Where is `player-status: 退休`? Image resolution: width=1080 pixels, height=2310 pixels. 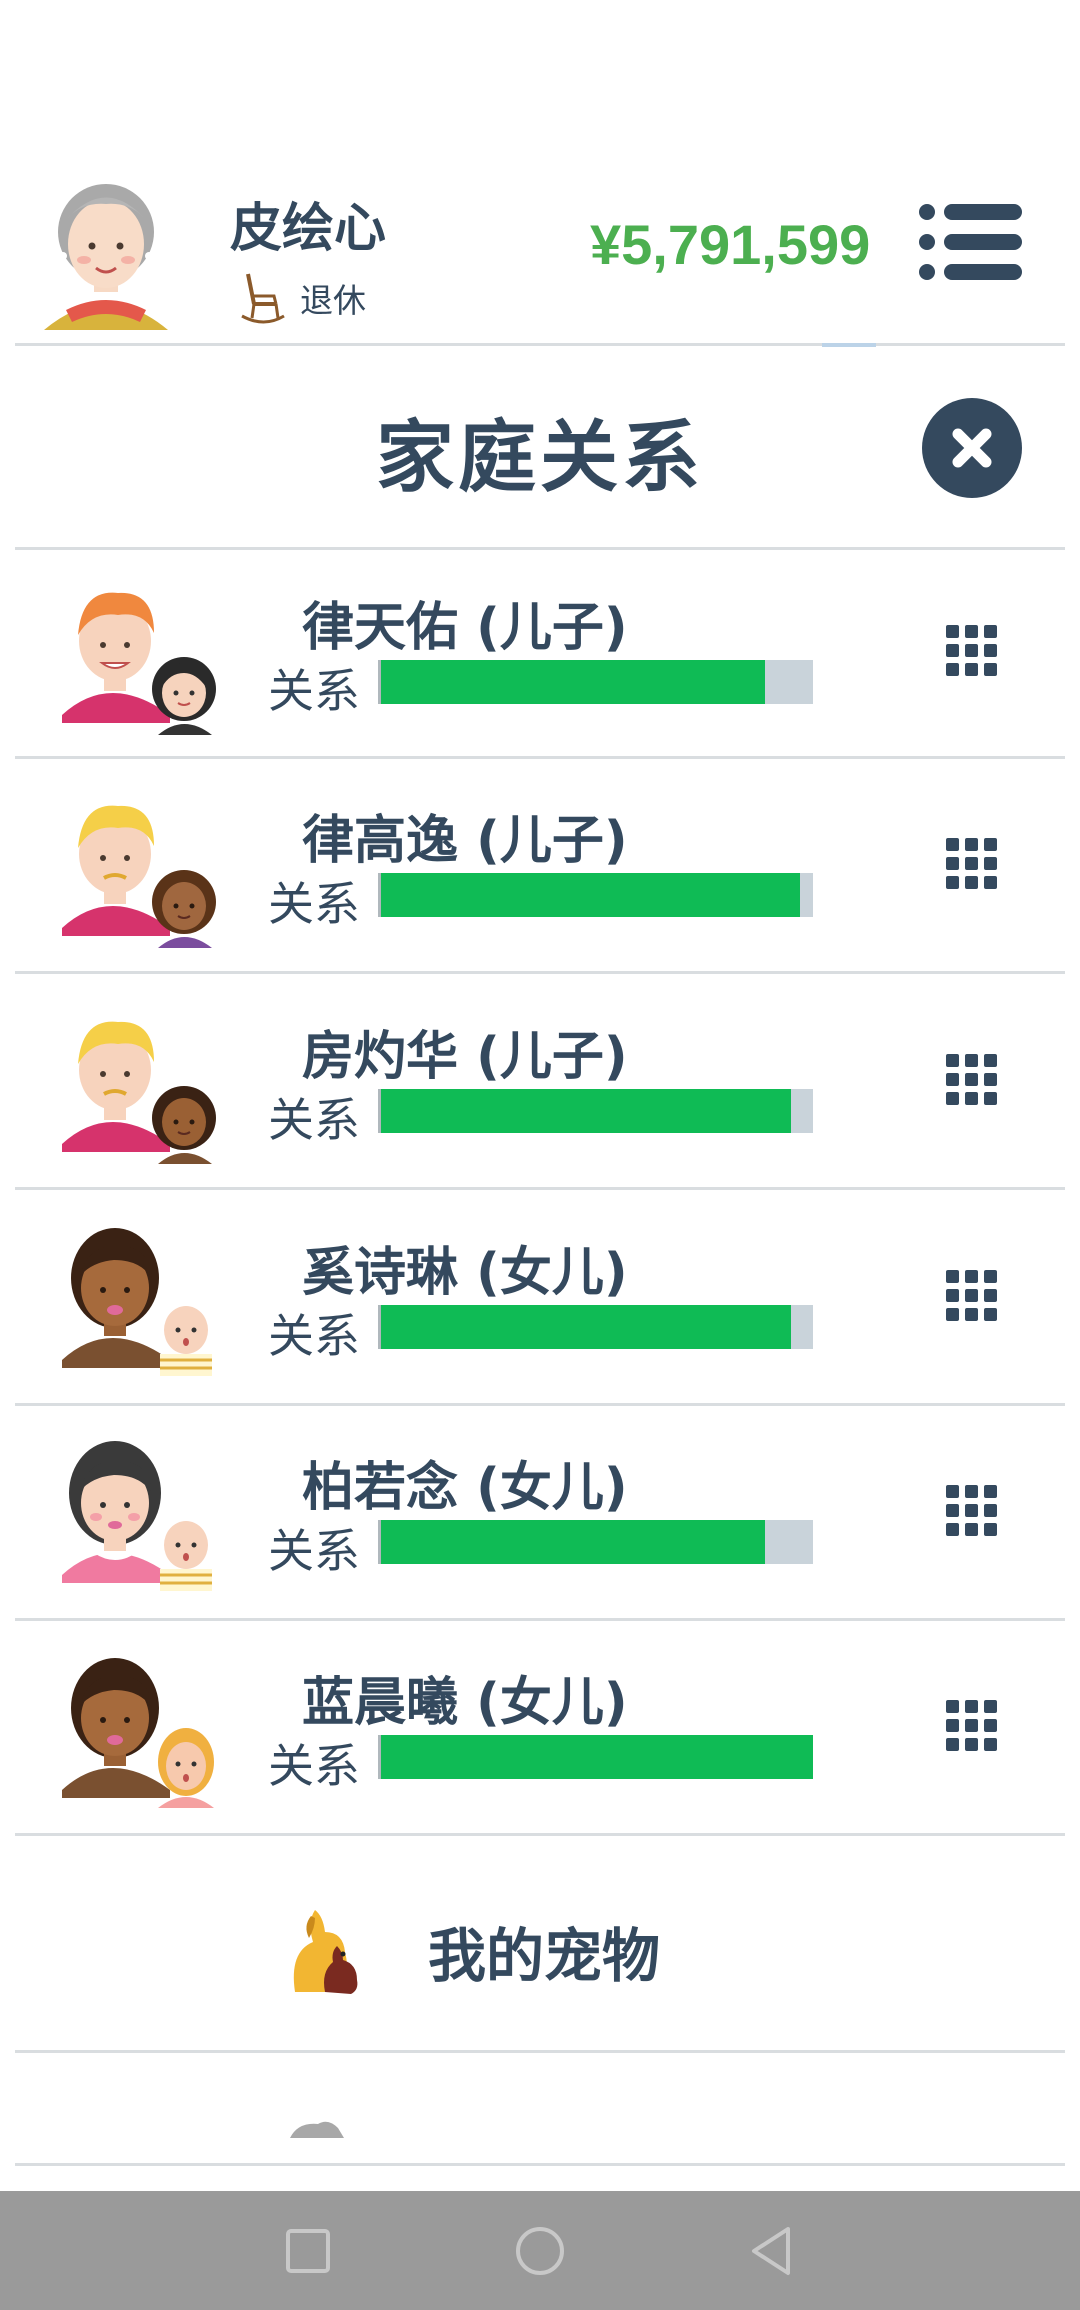
player-status: 退休 is located at coordinates (303, 298).